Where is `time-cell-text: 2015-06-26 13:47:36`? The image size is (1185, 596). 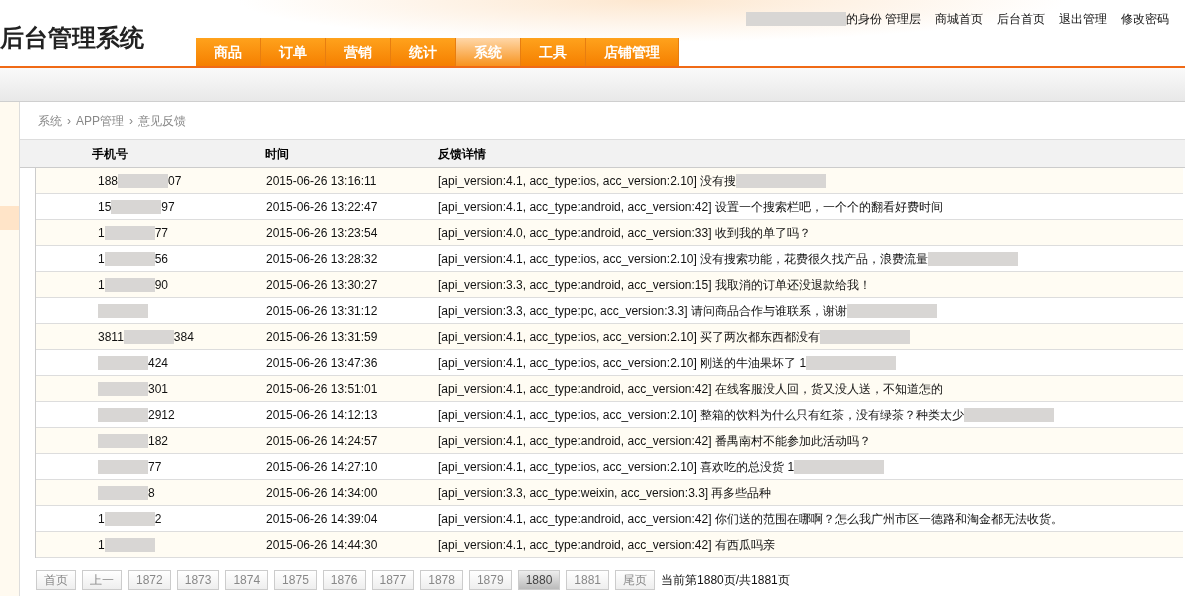
time-cell-text: 2015-06-26 13:47:36 is located at coordinates (322, 363).